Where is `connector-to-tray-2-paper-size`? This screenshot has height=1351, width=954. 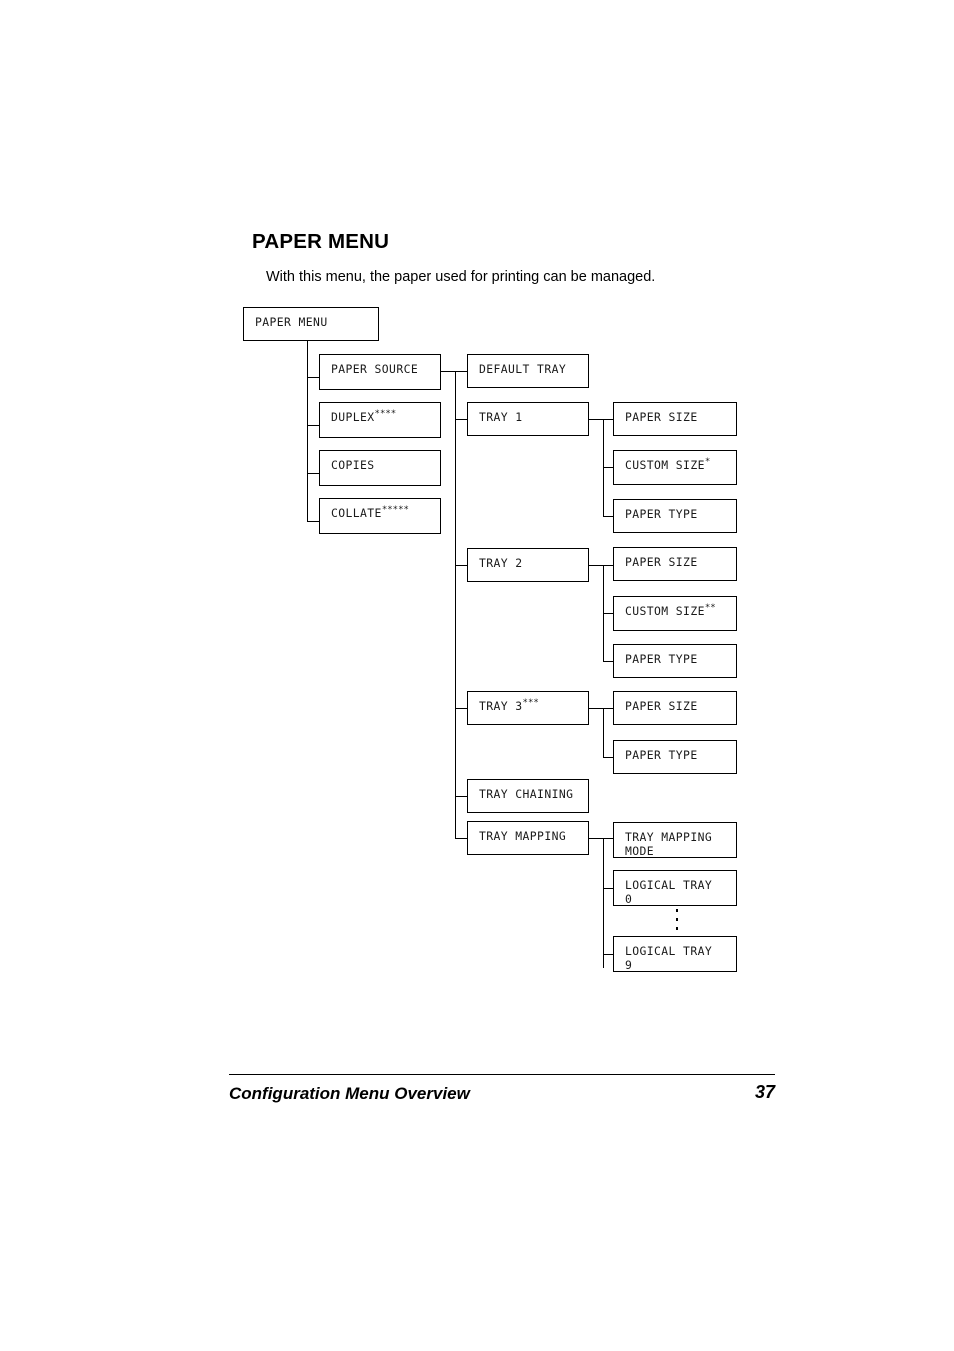 connector-to-tray-2-paper-size is located at coordinates (608, 565).